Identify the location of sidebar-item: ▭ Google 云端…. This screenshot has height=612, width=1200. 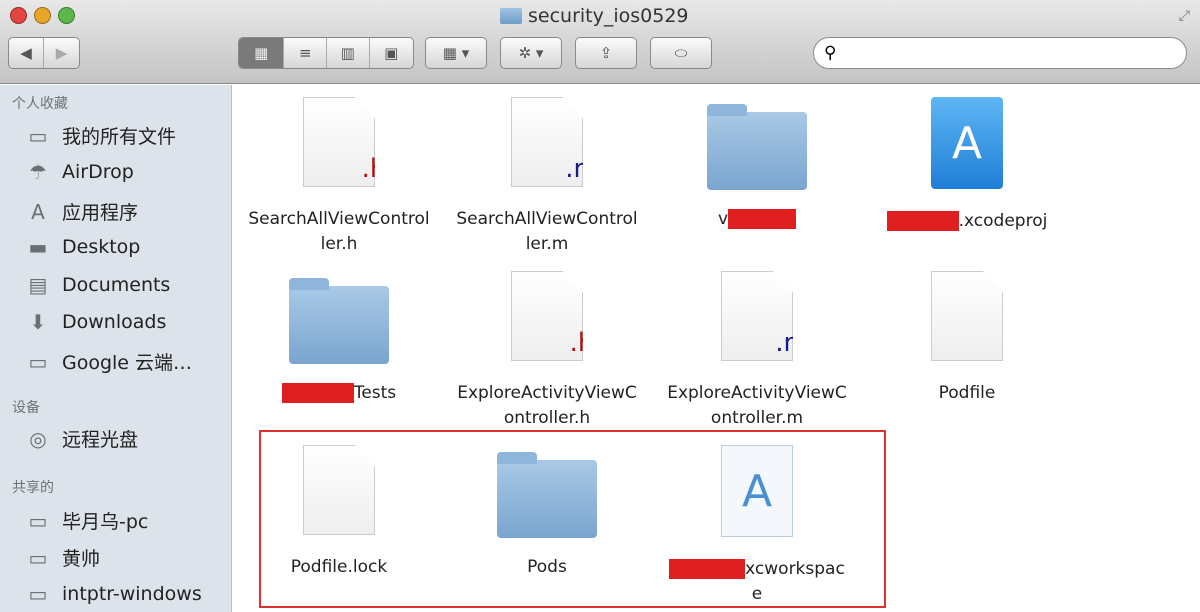
(108, 361).